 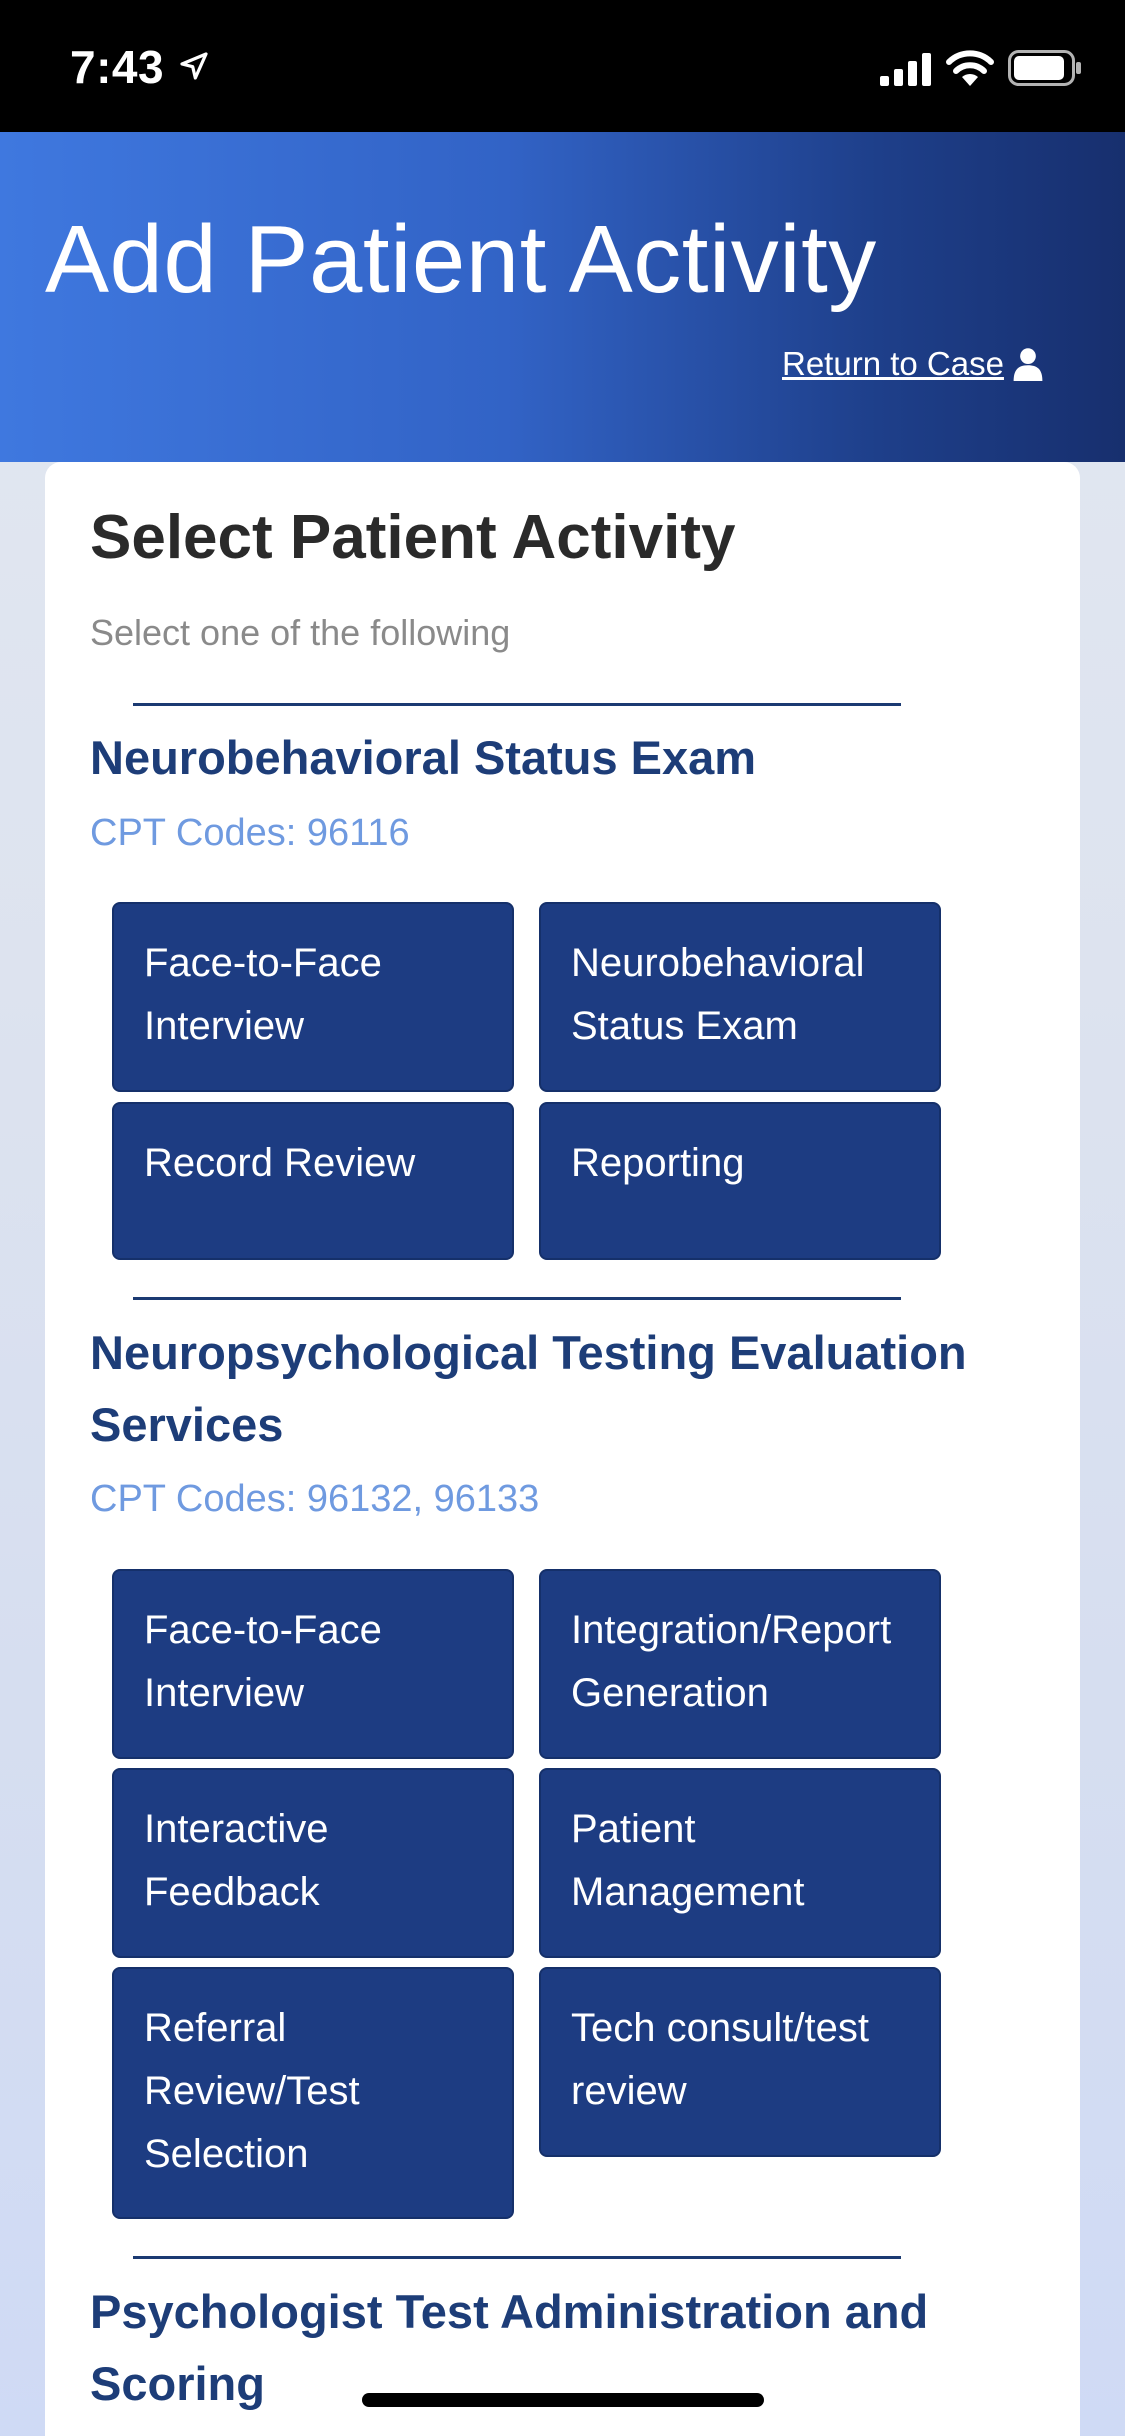 I want to click on activity-button: Interactive Feedback, so click(x=313, y=1863).